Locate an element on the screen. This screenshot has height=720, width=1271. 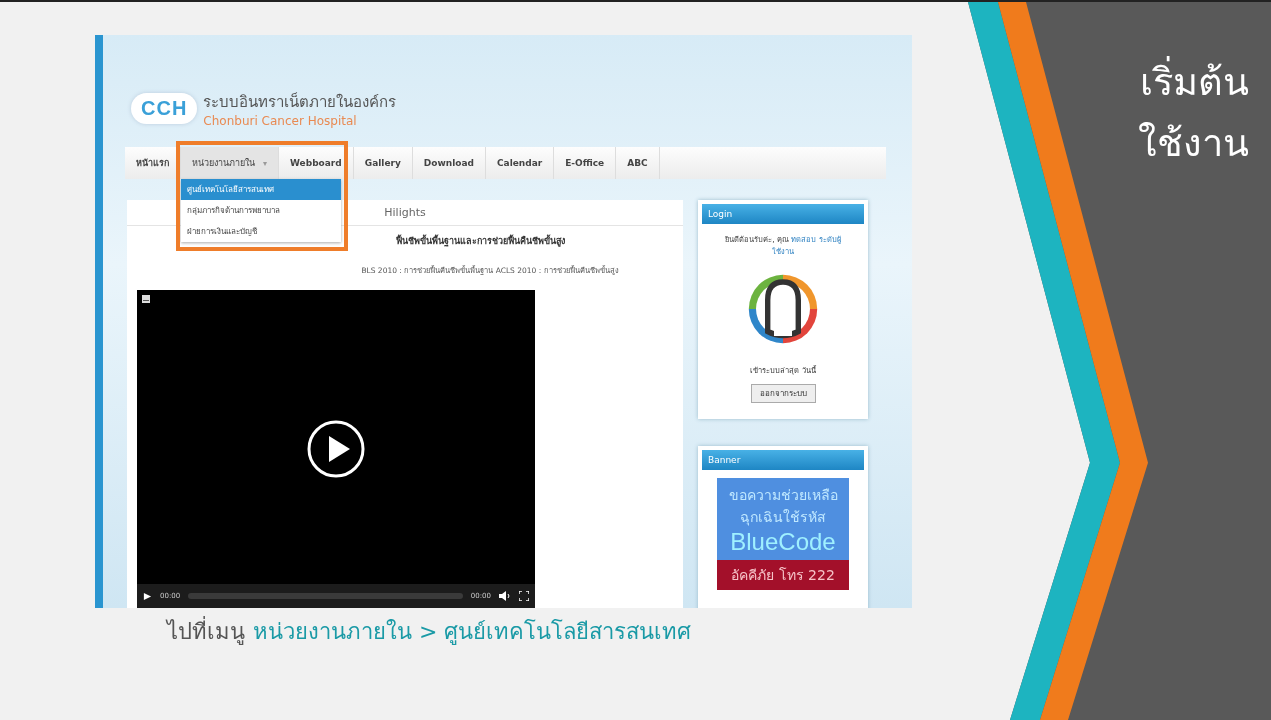
menu-item: ฝ่ายการเงินและบัญชี is located at coordinates (261, 231).